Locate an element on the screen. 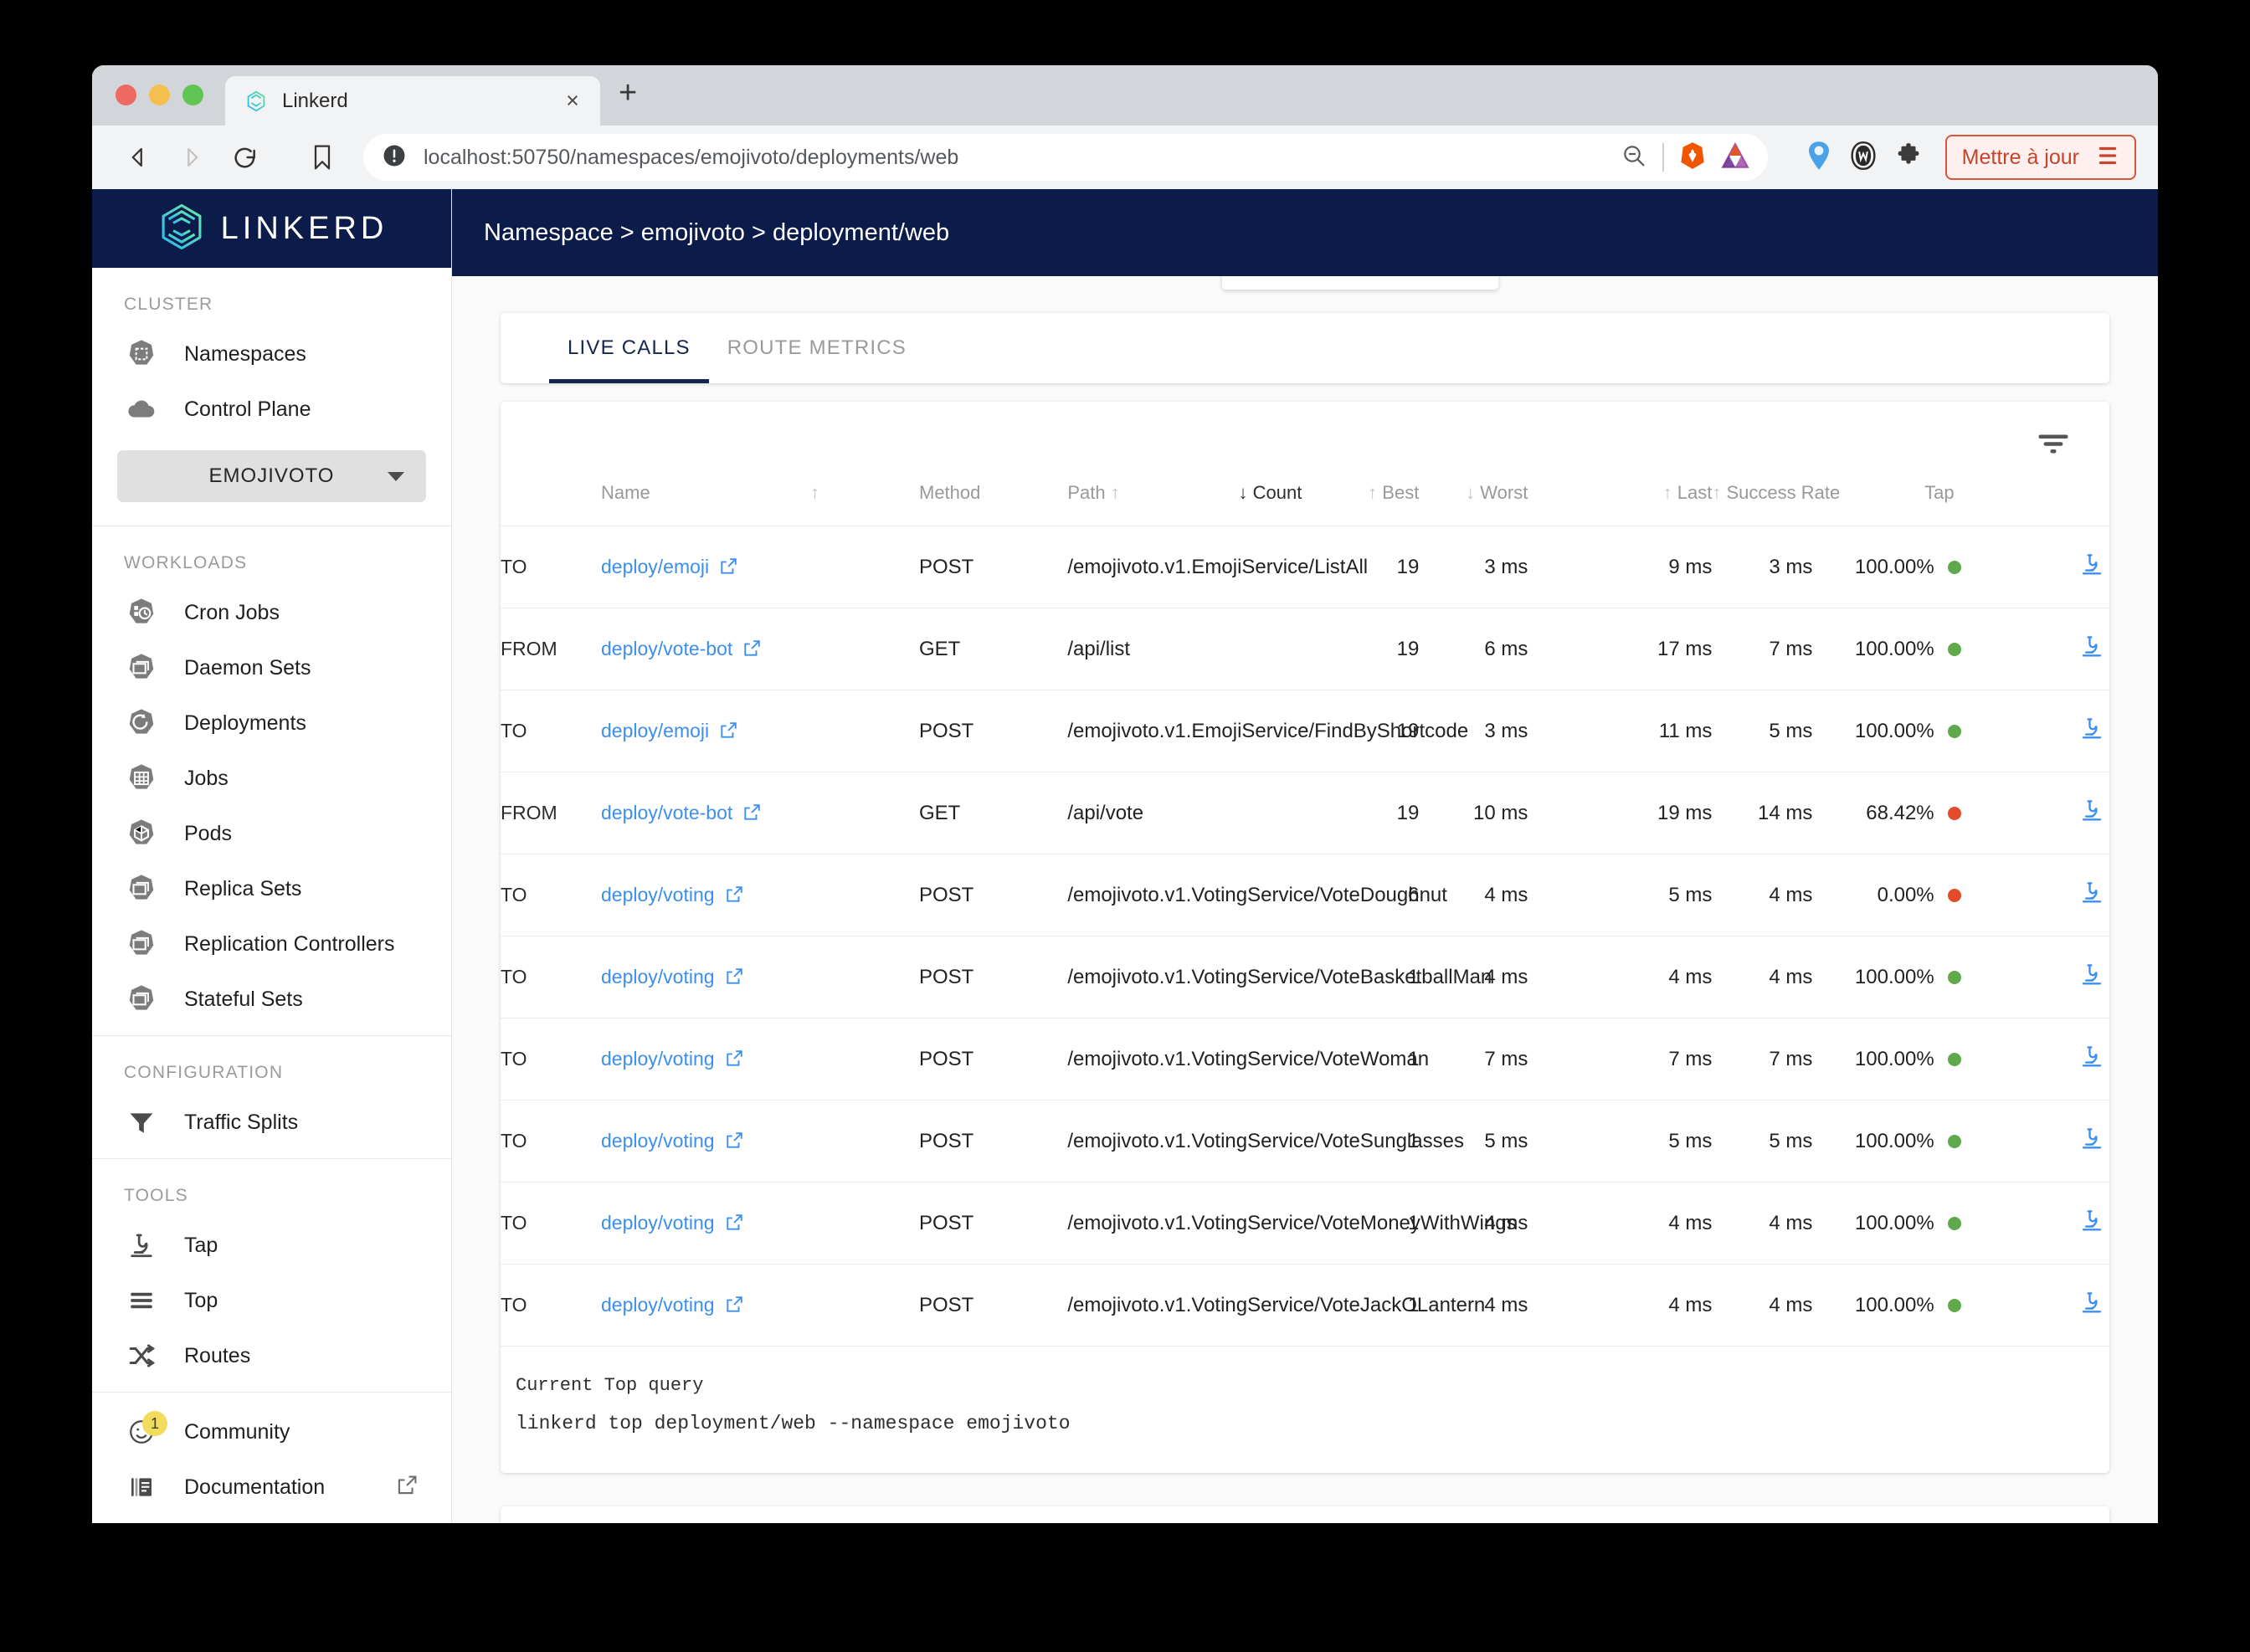 The width and height of the screenshot is (2250, 1652). col-name: Name is located at coordinates (705, 504).